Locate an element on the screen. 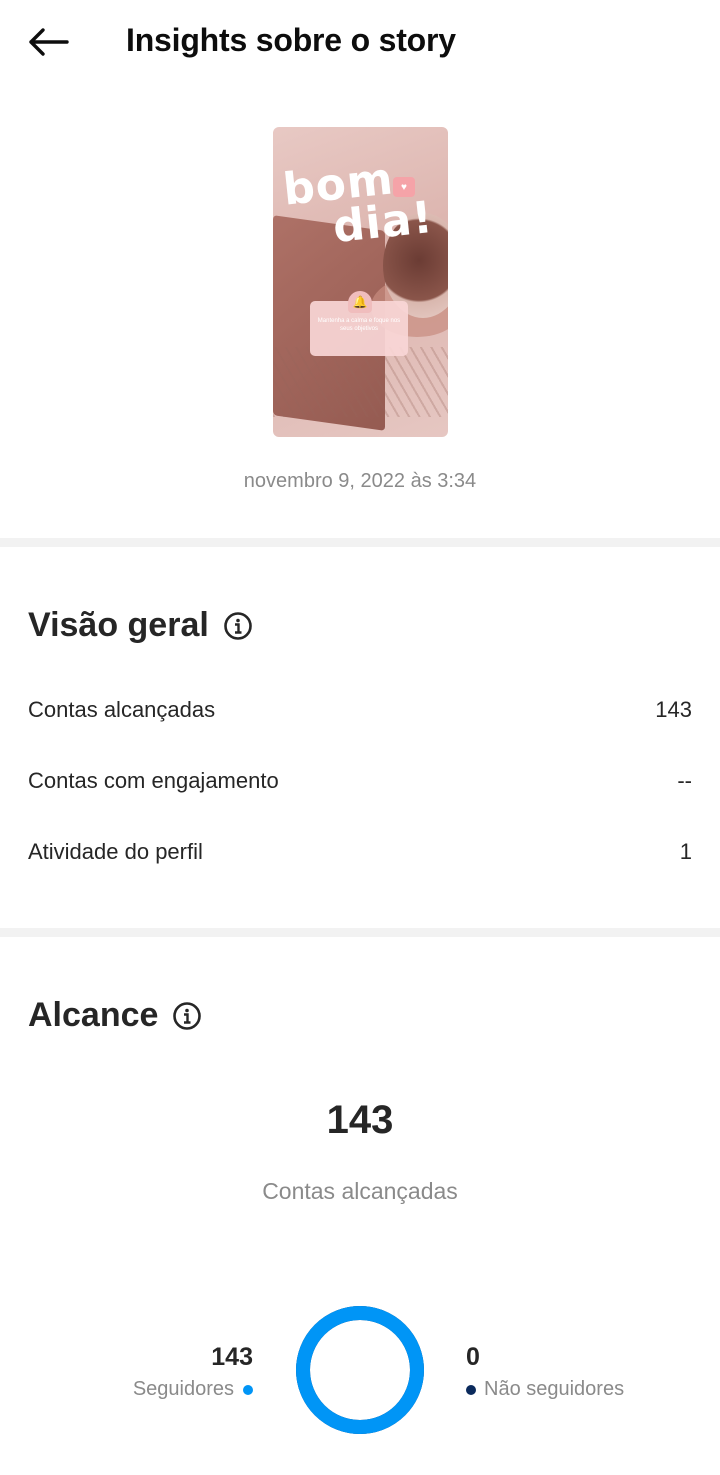  reach-heading: Alcance is located at coordinates (115, 1015).